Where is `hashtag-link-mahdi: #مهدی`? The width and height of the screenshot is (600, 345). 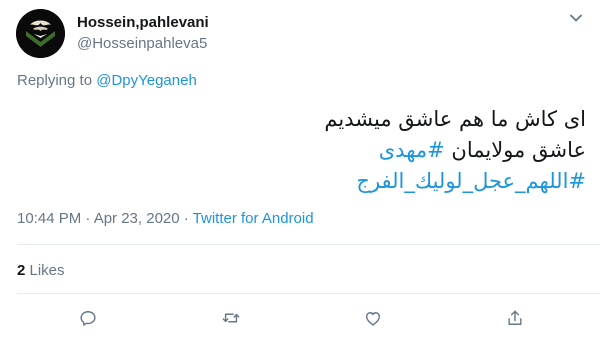 hashtag-link-mahdi: #مهدی is located at coordinates (412, 150).